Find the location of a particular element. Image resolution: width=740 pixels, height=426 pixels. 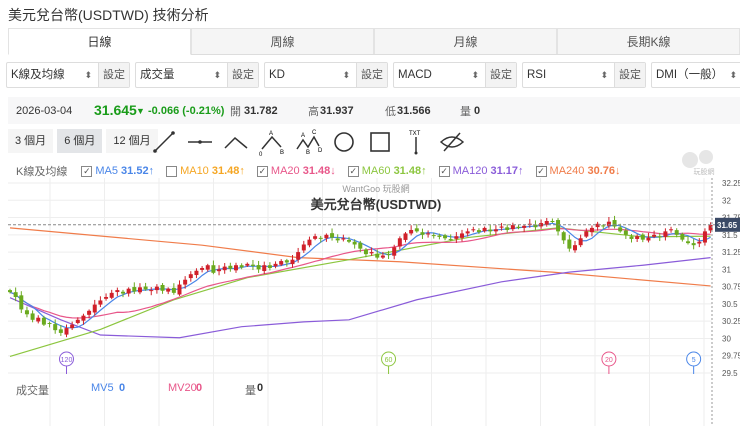

tab-weekly: 周線 is located at coordinates (282, 41).